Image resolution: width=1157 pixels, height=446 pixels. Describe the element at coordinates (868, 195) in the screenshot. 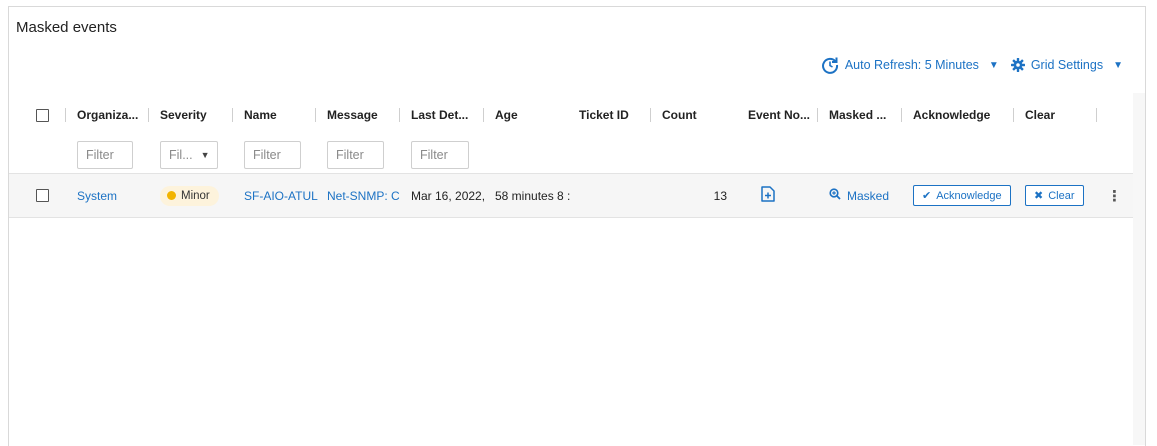

I see `masked-label: Masked` at that location.